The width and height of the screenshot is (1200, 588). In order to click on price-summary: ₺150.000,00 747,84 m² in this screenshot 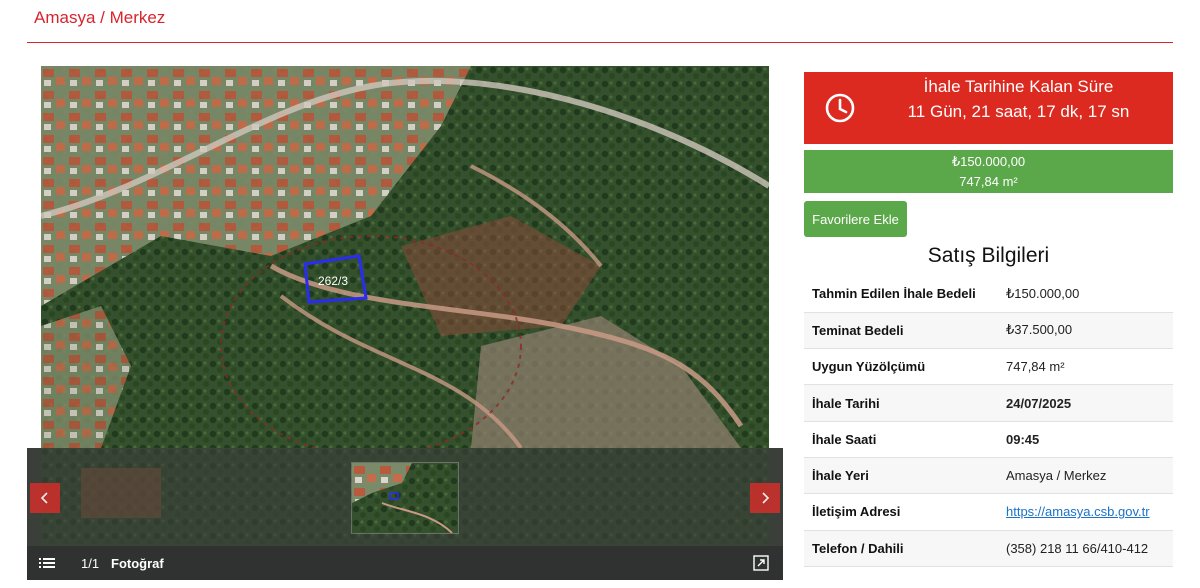, I will do `click(988, 171)`.